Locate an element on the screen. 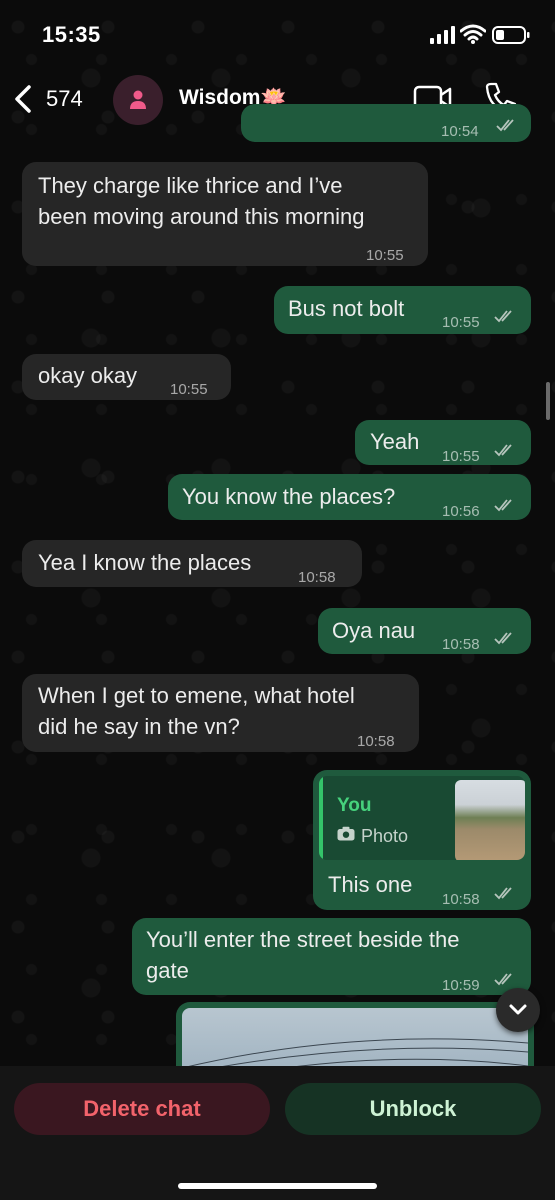  message-bubble-outgoing: Yeah 10:55 is located at coordinates (443, 442).